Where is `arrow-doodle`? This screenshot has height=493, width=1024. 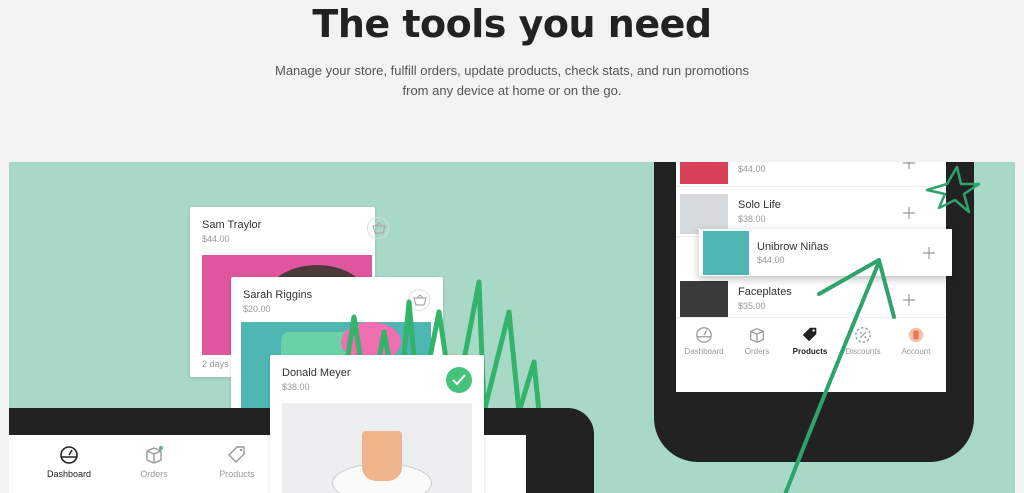 arrow-doodle is located at coordinates (882, 329).